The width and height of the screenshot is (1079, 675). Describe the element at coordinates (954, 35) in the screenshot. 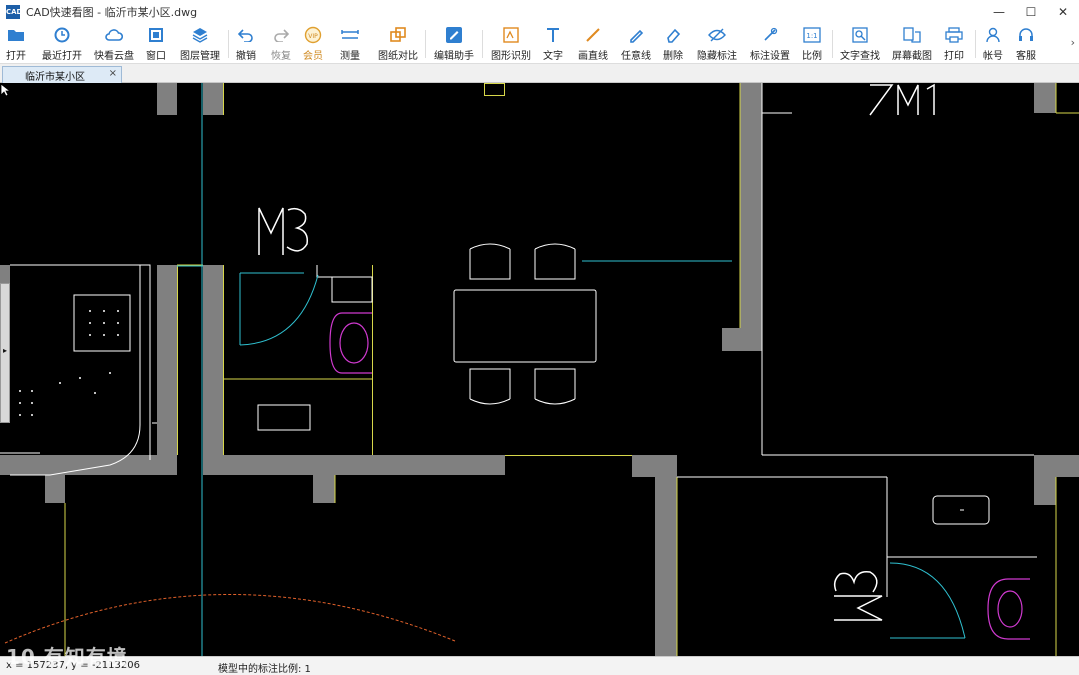

I see `printer-icon` at that location.